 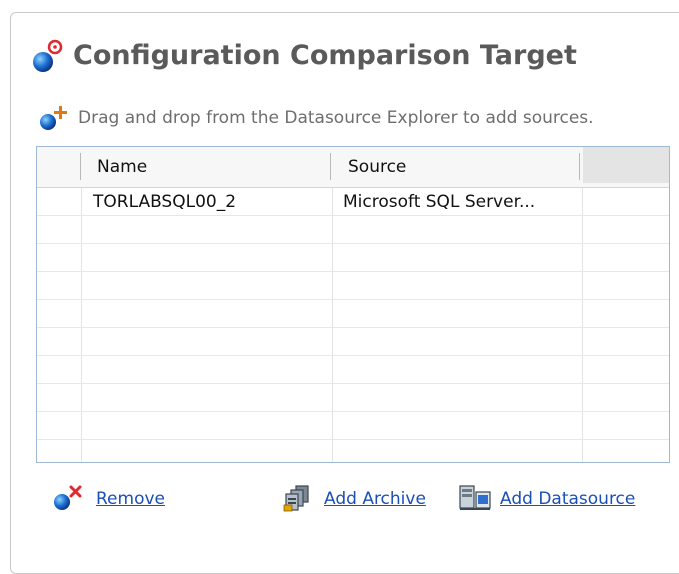 I want to click on datasource-icon, so click(x=475, y=498).